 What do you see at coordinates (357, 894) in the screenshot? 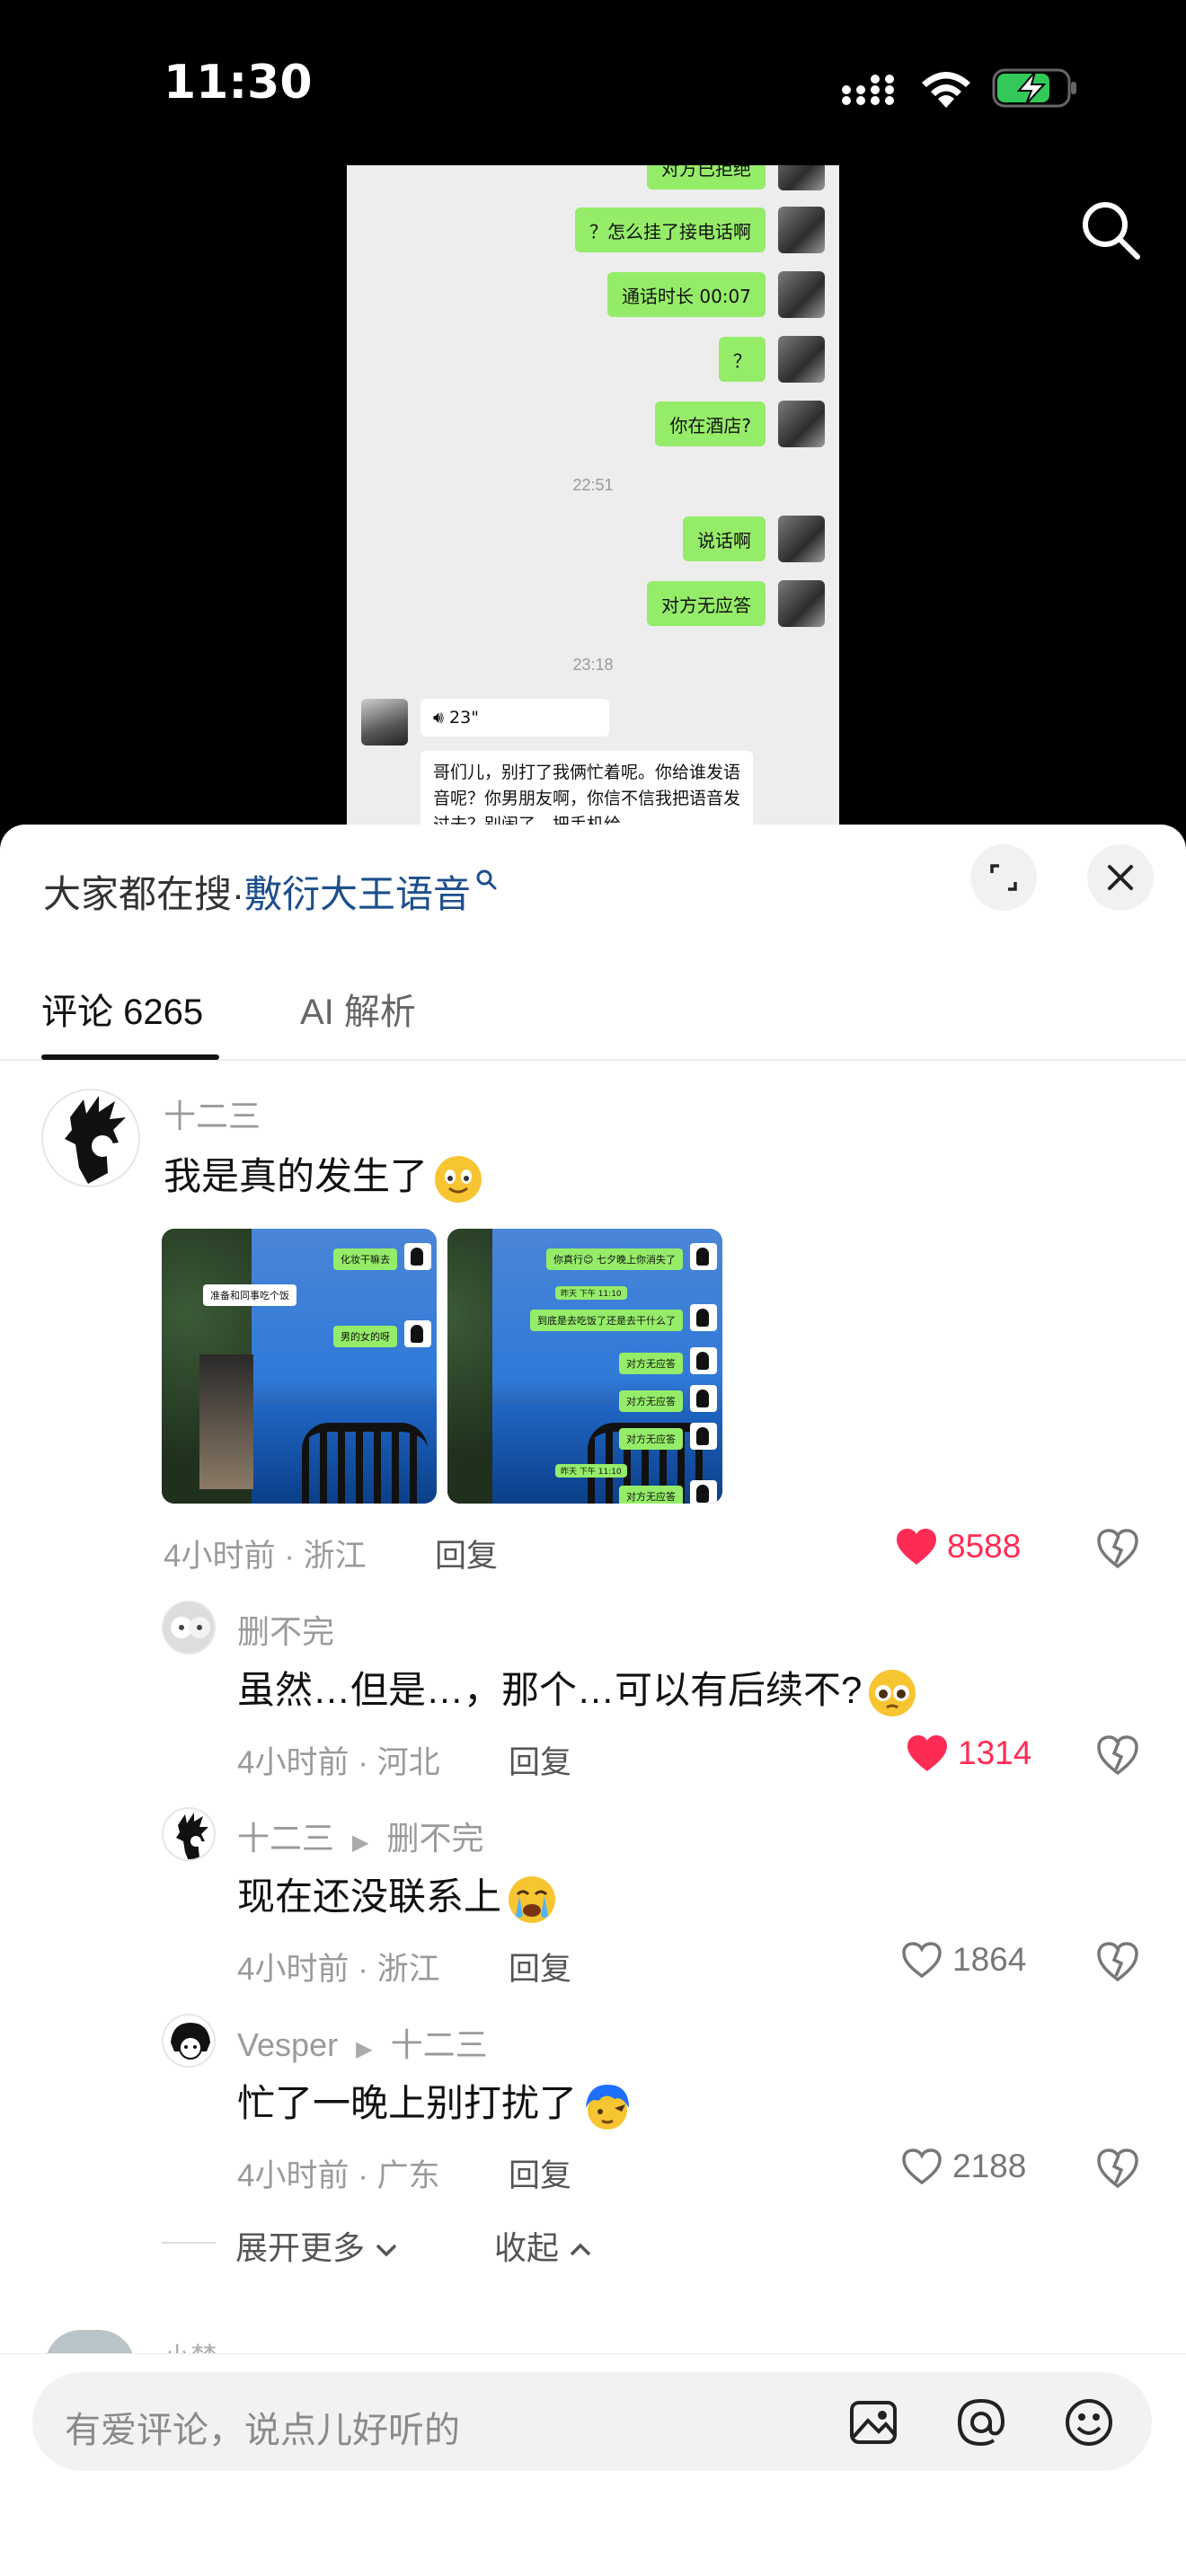
I see `search-keyword-link: 敷衍大王语音` at bounding box center [357, 894].